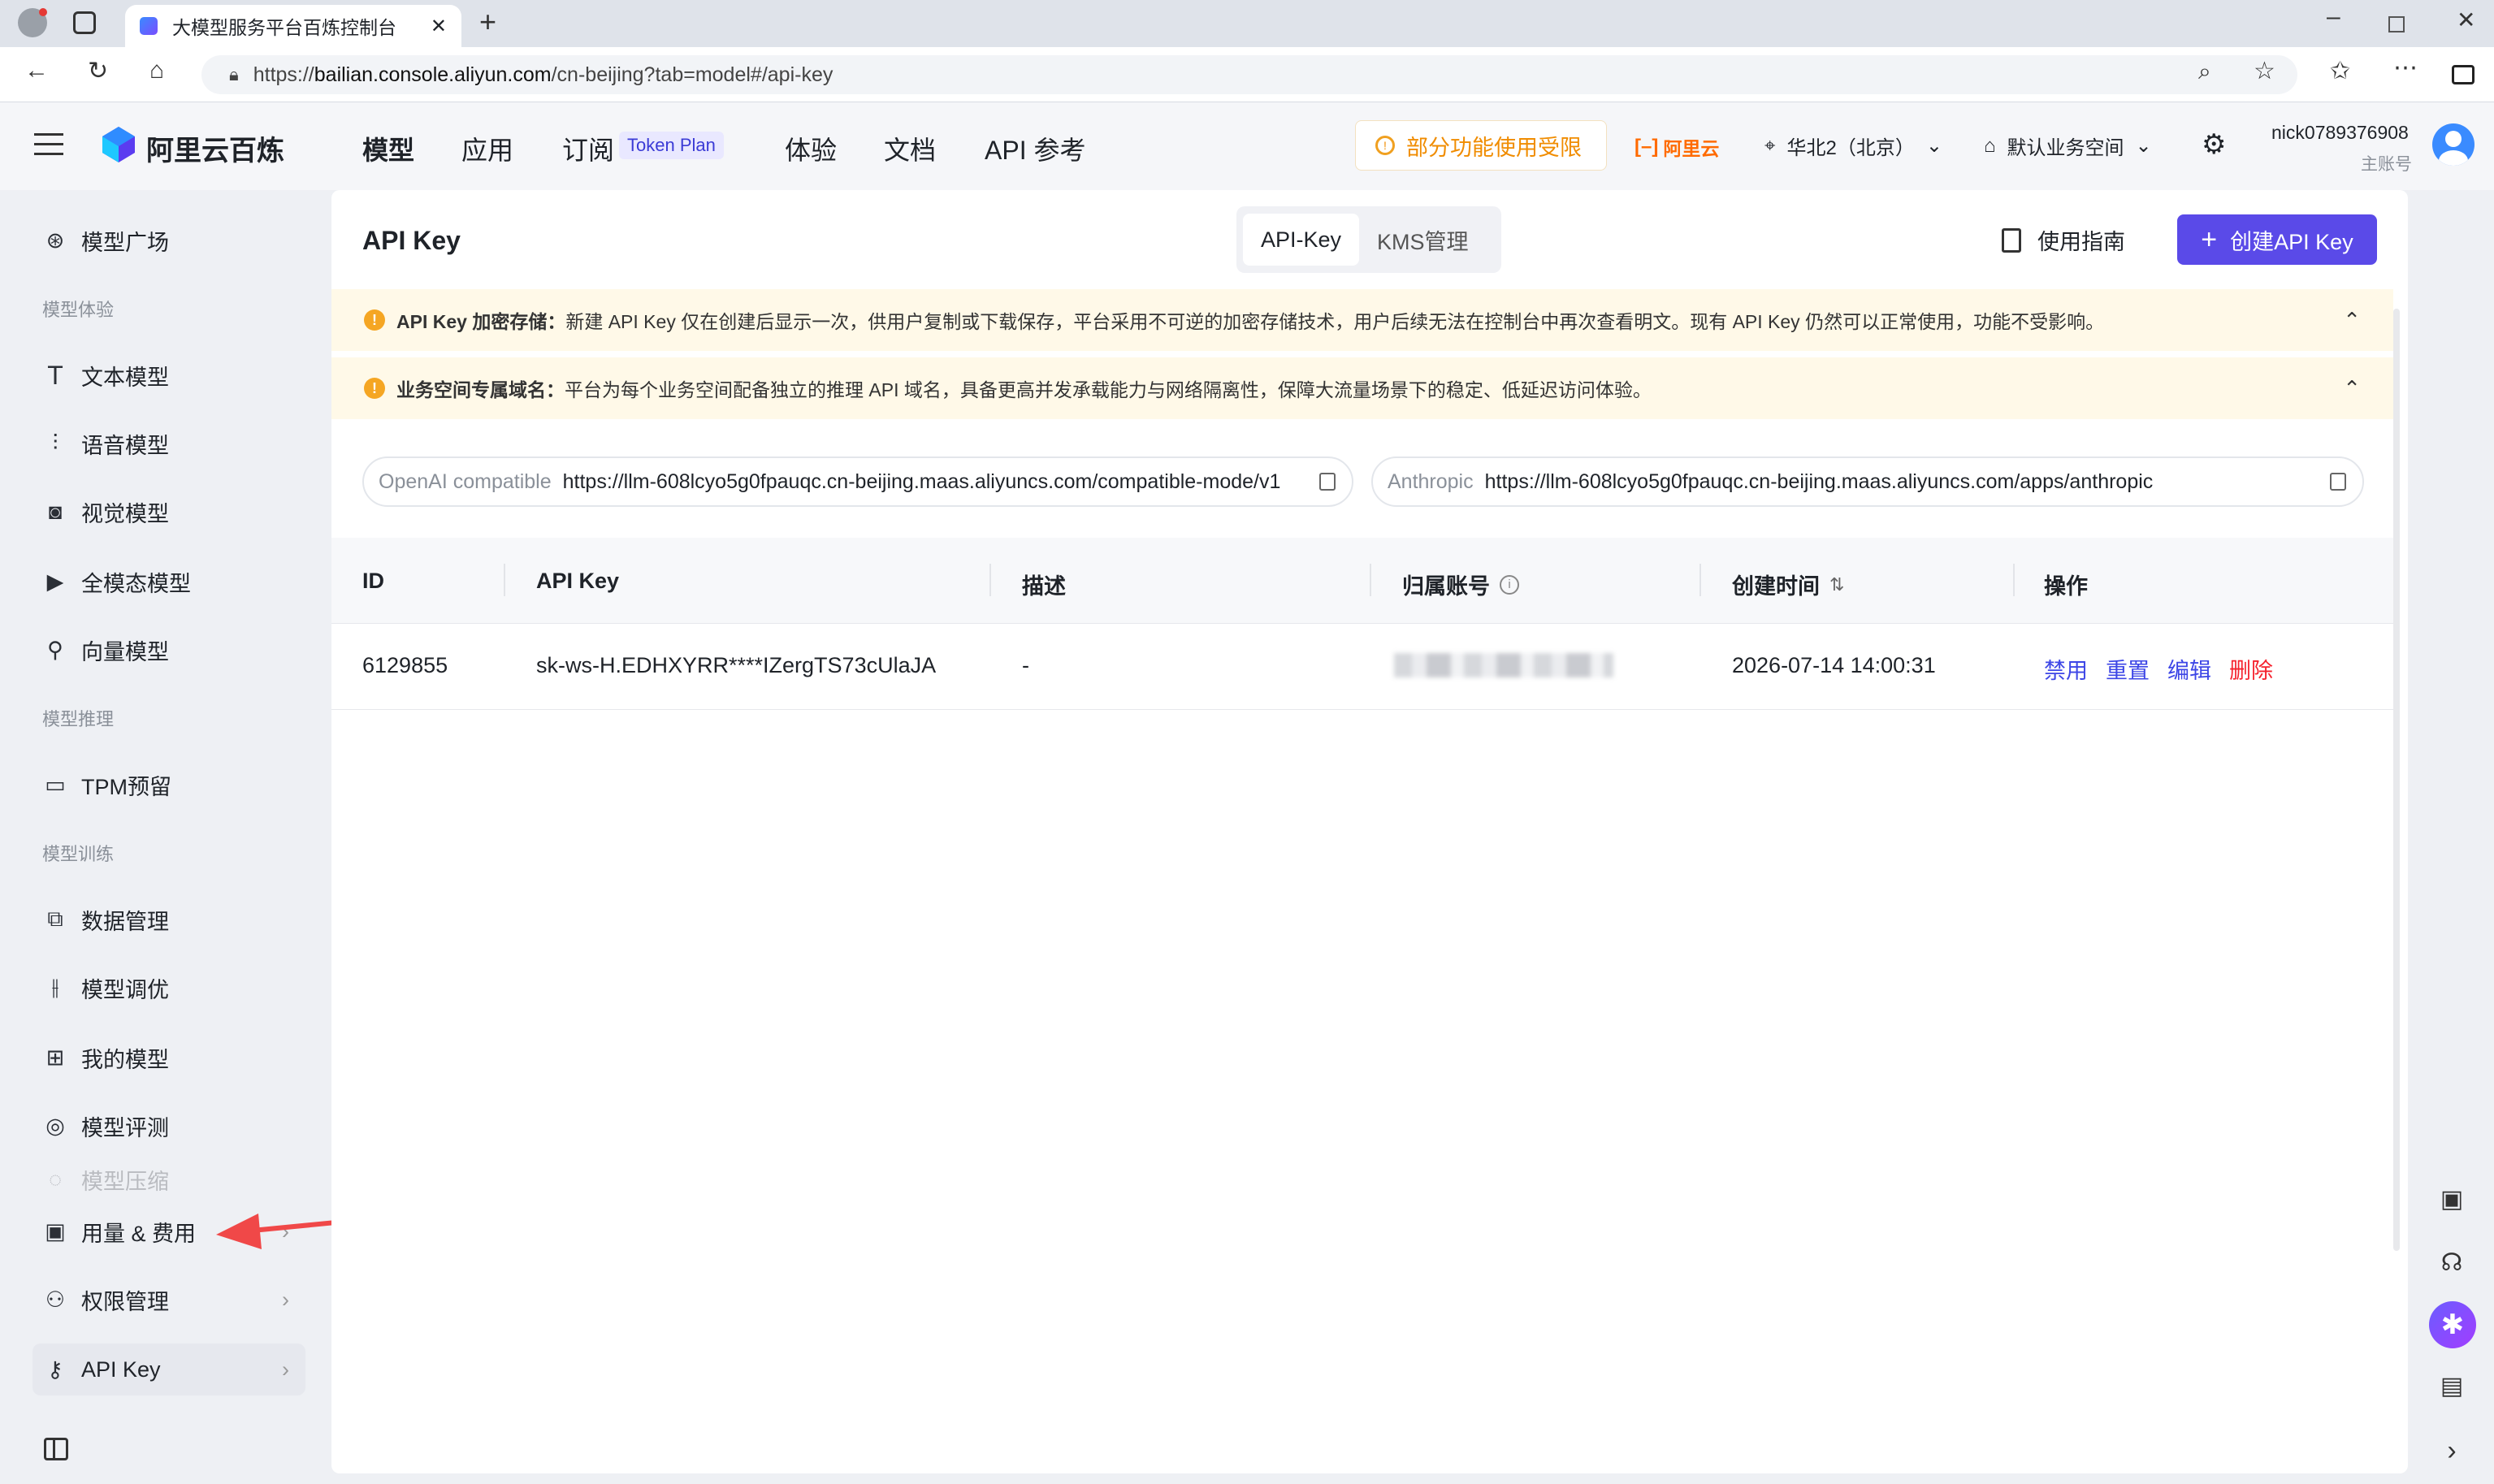 This screenshot has height=1484, width=2494. I want to click on sidebar-item-label: 语音模型, so click(125, 445).